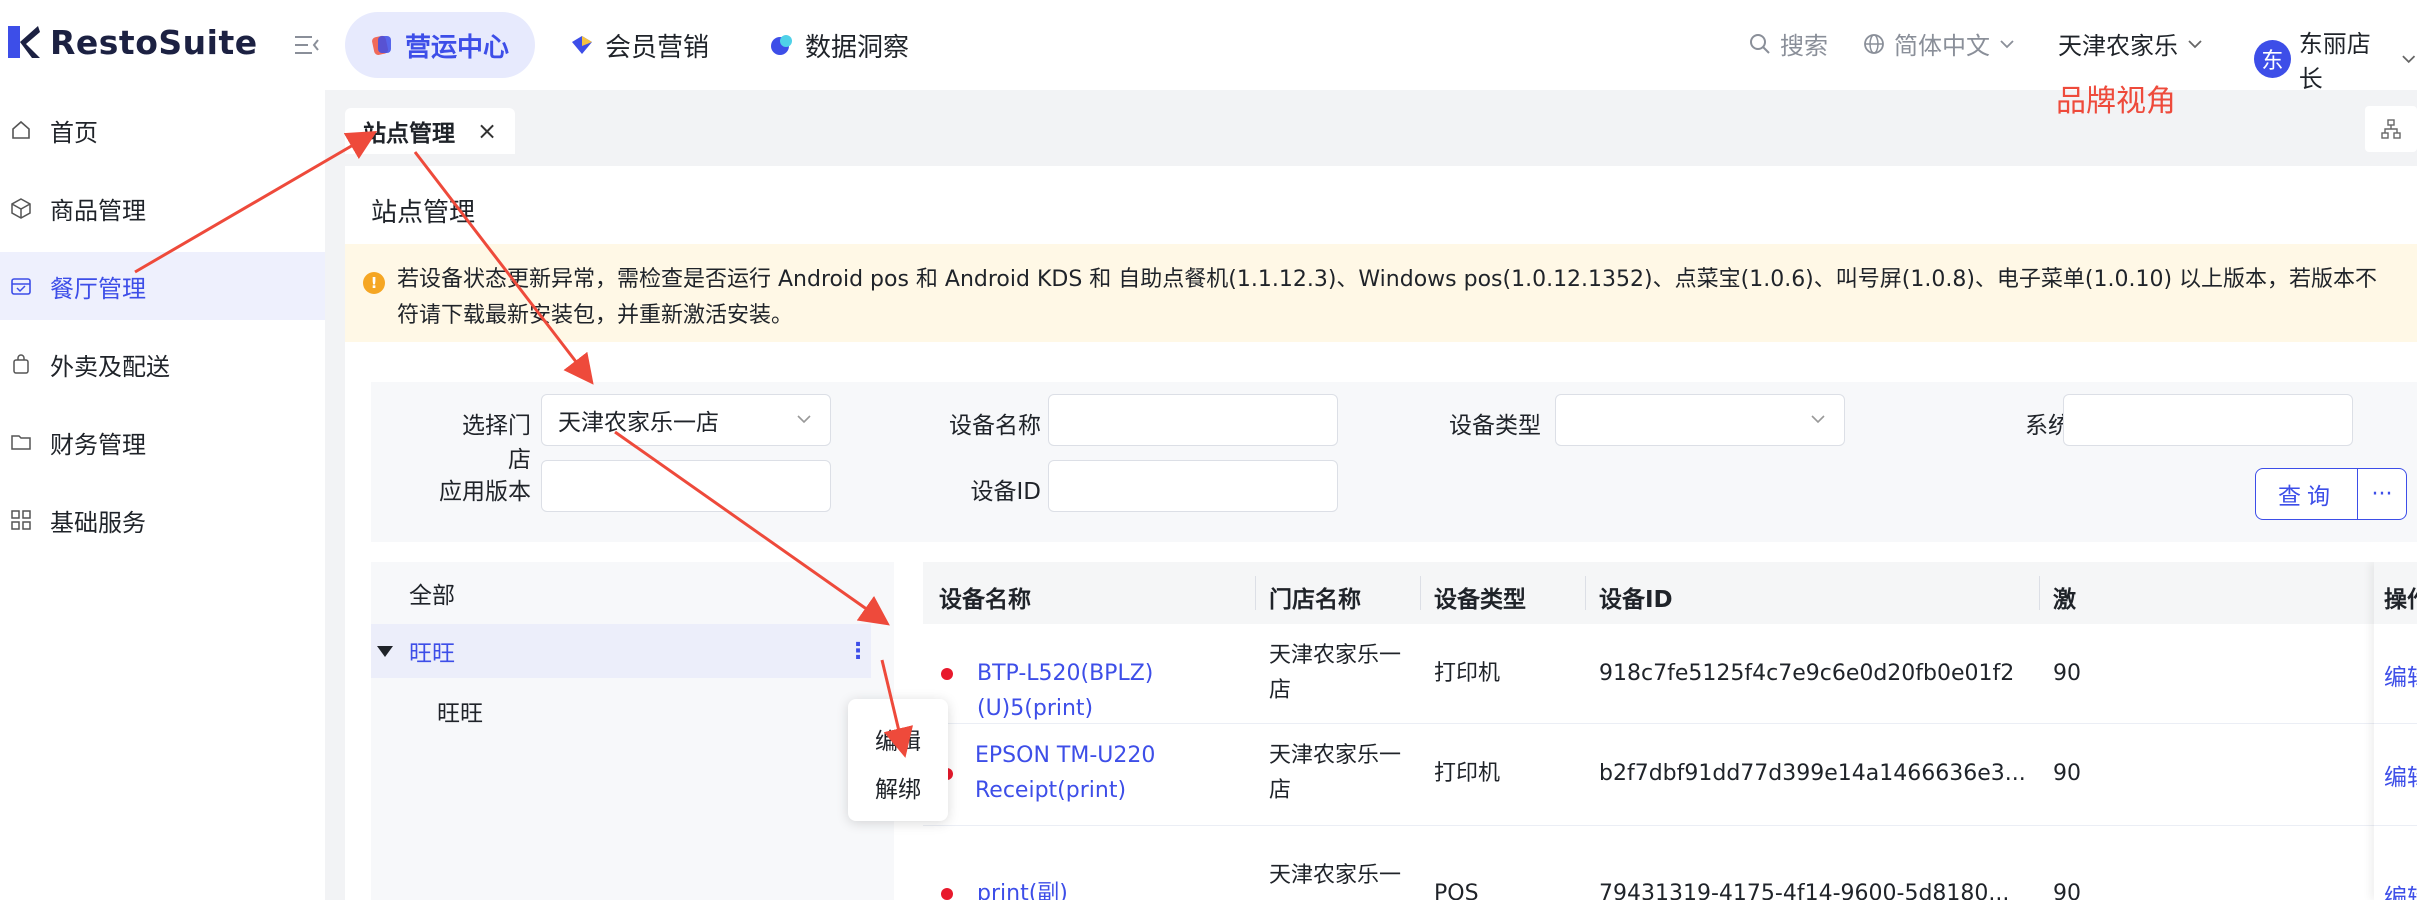 This screenshot has width=2417, height=900. Describe the element at coordinates (162, 208) in the screenshot. I see `sidebar-item-products: 商品管理` at that location.